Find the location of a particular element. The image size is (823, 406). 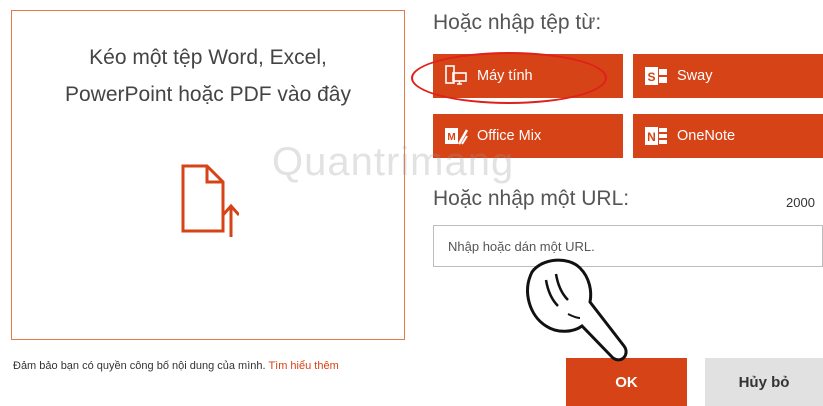

source-computer-button: Máy tính is located at coordinates (528, 76).